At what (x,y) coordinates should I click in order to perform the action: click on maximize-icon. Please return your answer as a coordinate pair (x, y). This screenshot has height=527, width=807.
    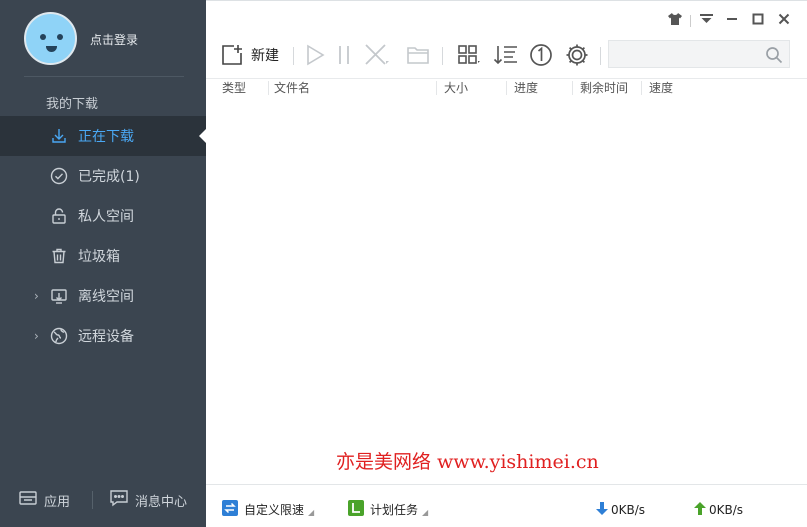
    Looking at the image, I should click on (758, 21).